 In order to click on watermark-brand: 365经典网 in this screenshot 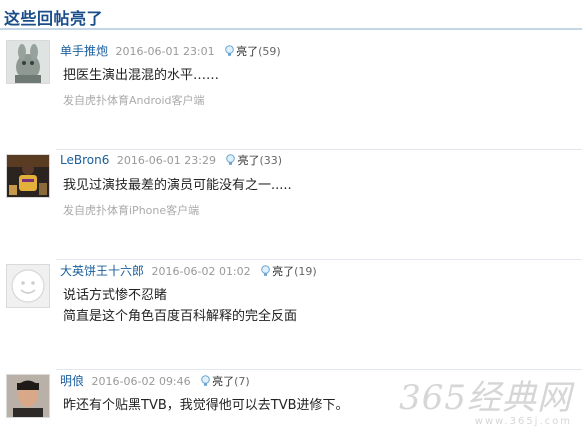, I will do `click(485, 398)`.